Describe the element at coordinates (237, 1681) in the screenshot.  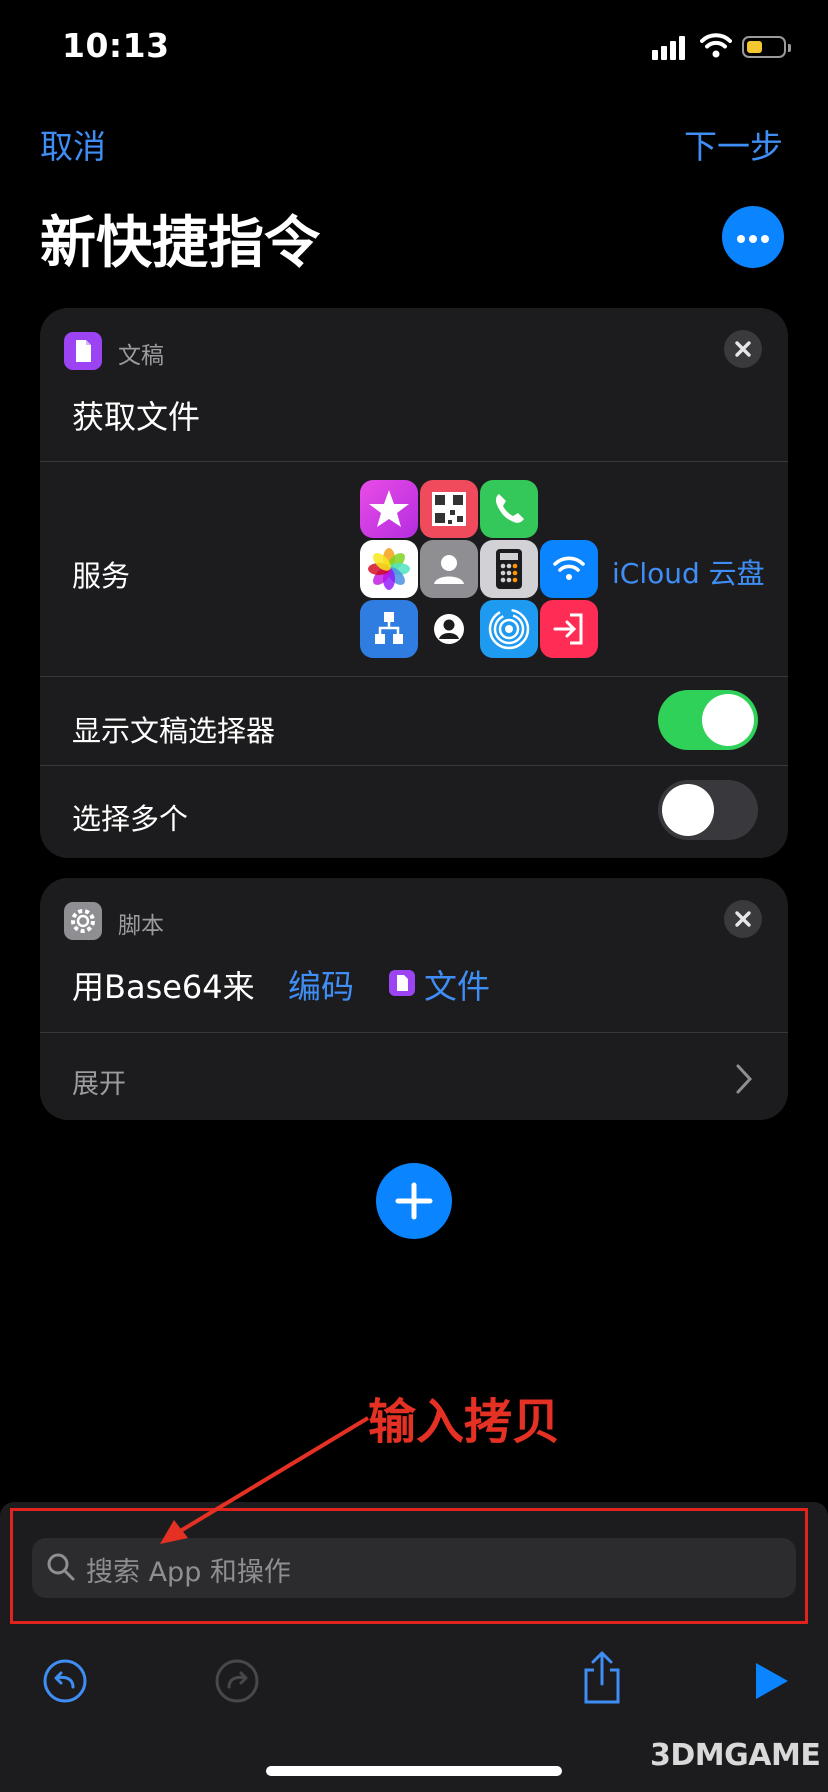
I see `redo-icon` at that location.